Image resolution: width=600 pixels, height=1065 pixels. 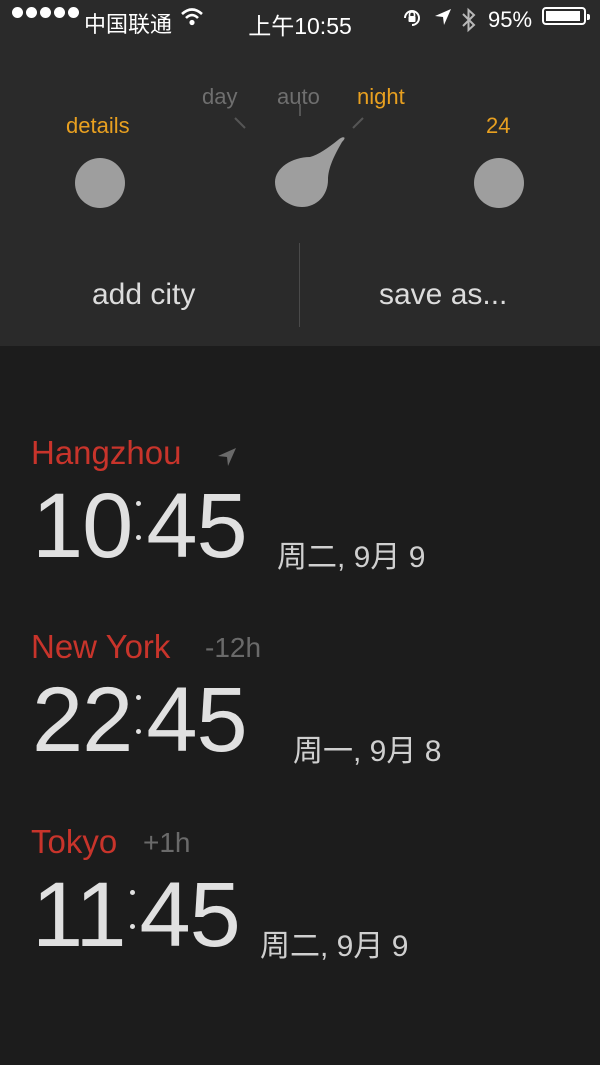 I want to click on time-offset: +1h, so click(x=167, y=842).